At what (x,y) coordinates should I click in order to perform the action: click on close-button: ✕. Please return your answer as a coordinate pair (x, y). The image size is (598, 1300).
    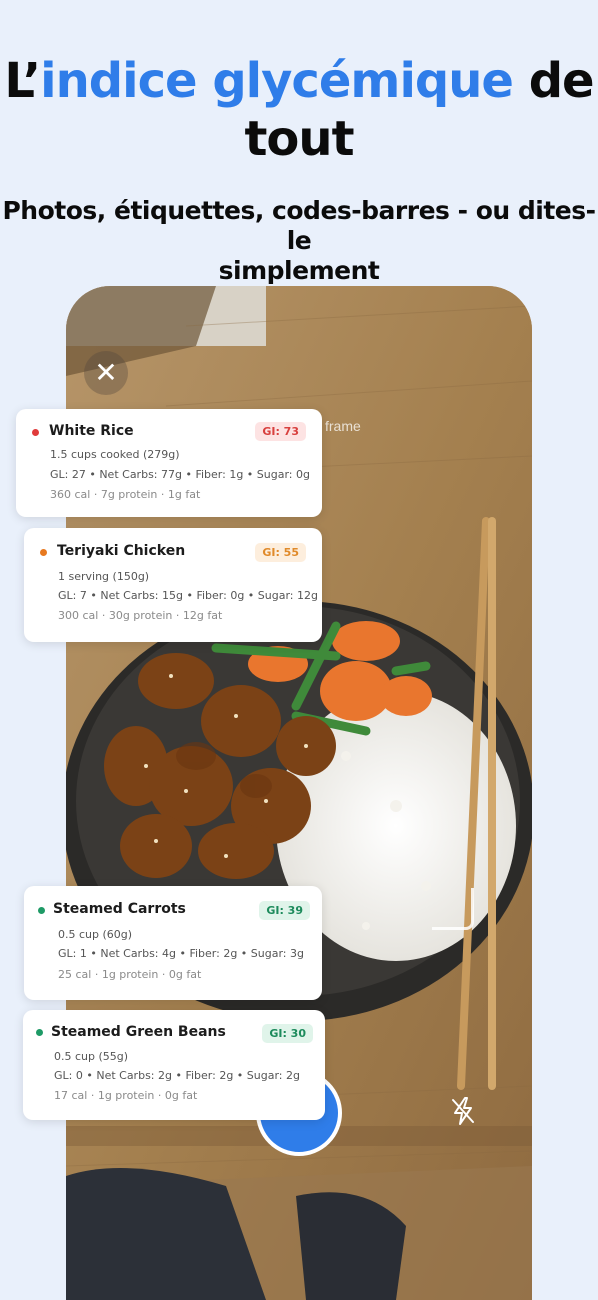
    Looking at the image, I should click on (106, 373).